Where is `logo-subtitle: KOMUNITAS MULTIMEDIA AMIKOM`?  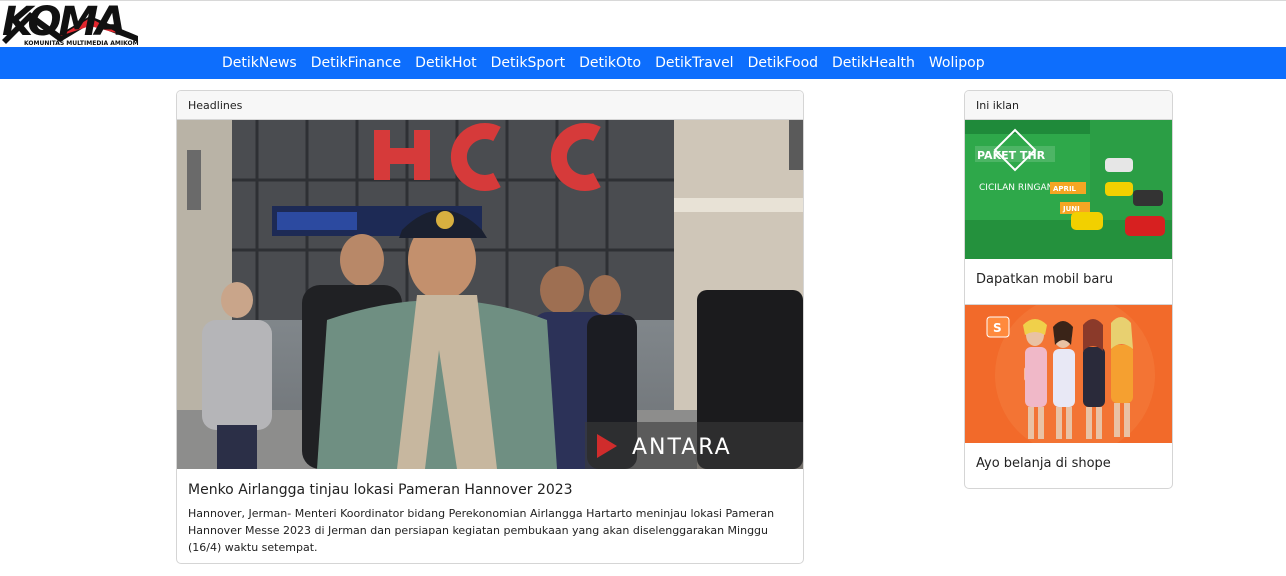 logo-subtitle: KOMUNITAS MULTIMEDIA AMIKOM is located at coordinates (81, 43).